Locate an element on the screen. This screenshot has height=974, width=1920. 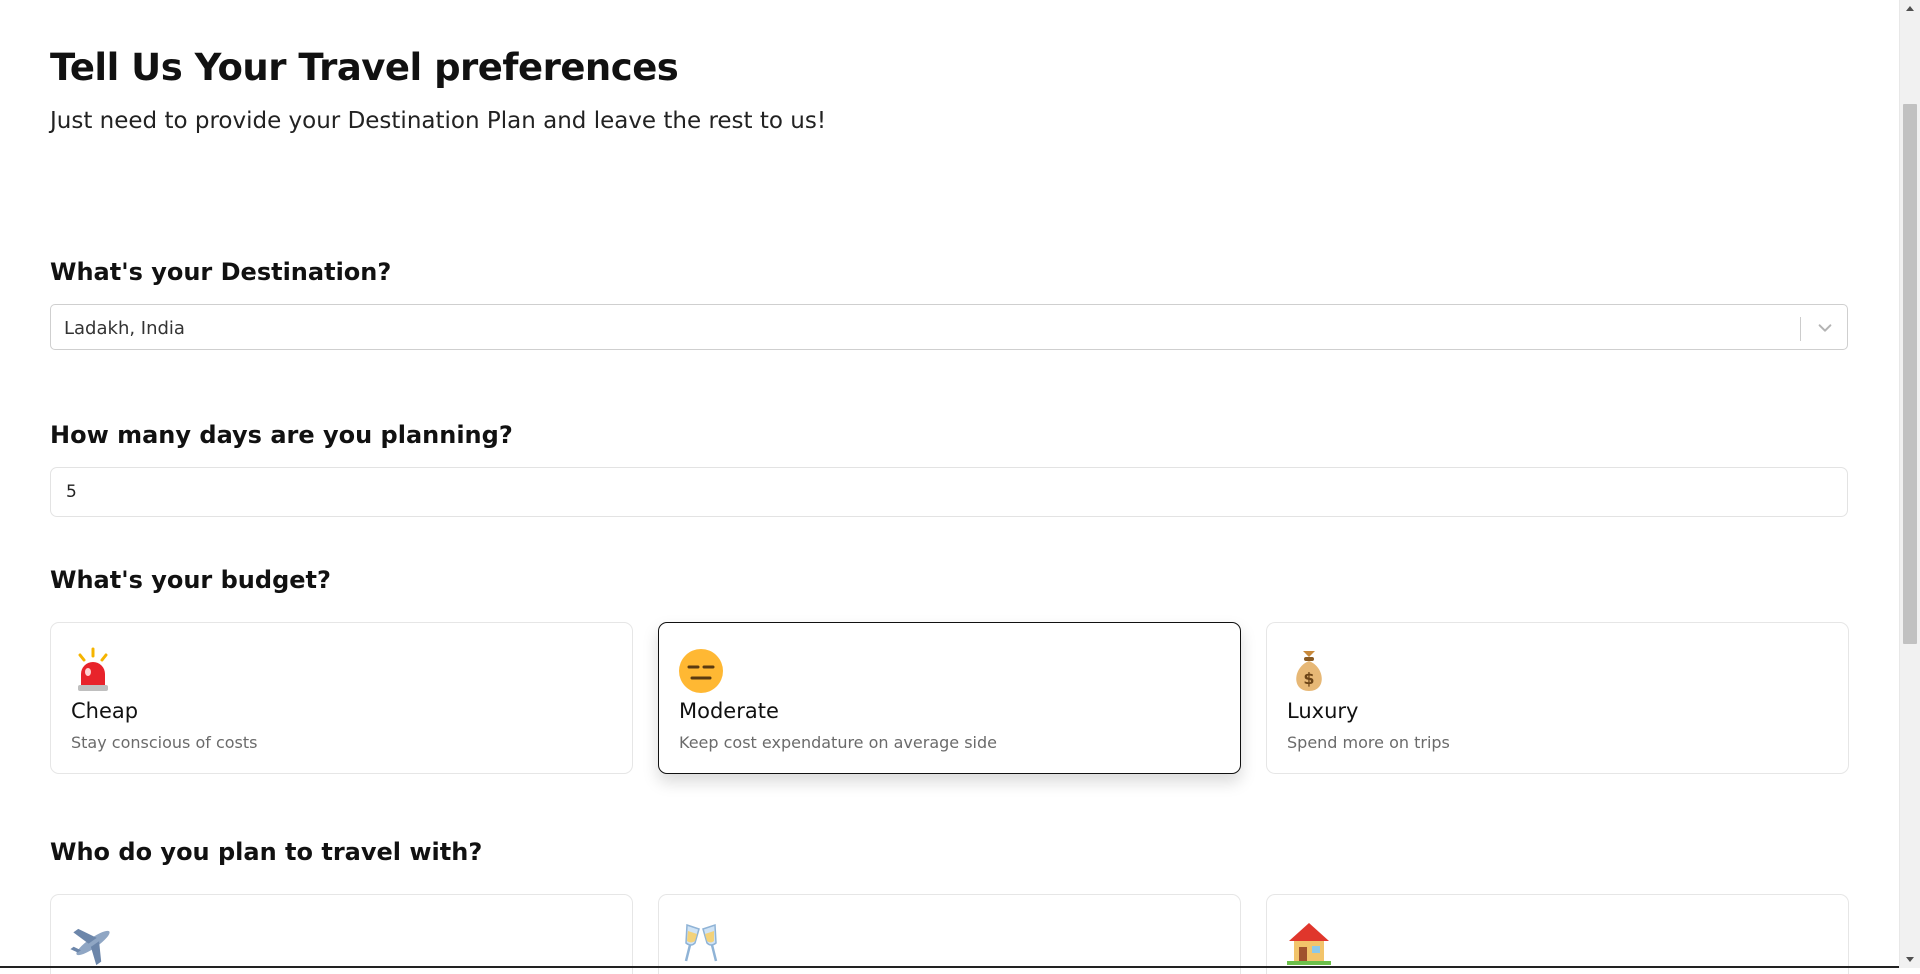
days-input is located at coordinates (949, 492).